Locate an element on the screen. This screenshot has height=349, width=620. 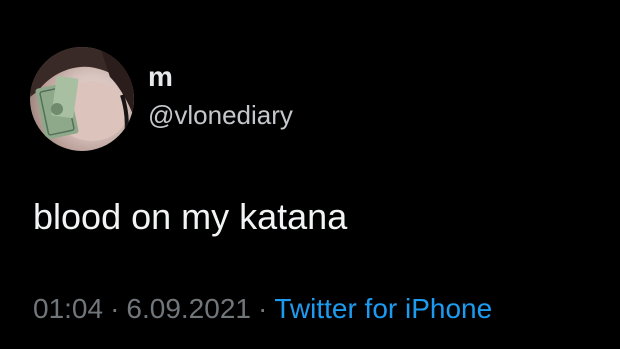
tweet-date: 6.09.2021 is located at coordinates (188, 308).